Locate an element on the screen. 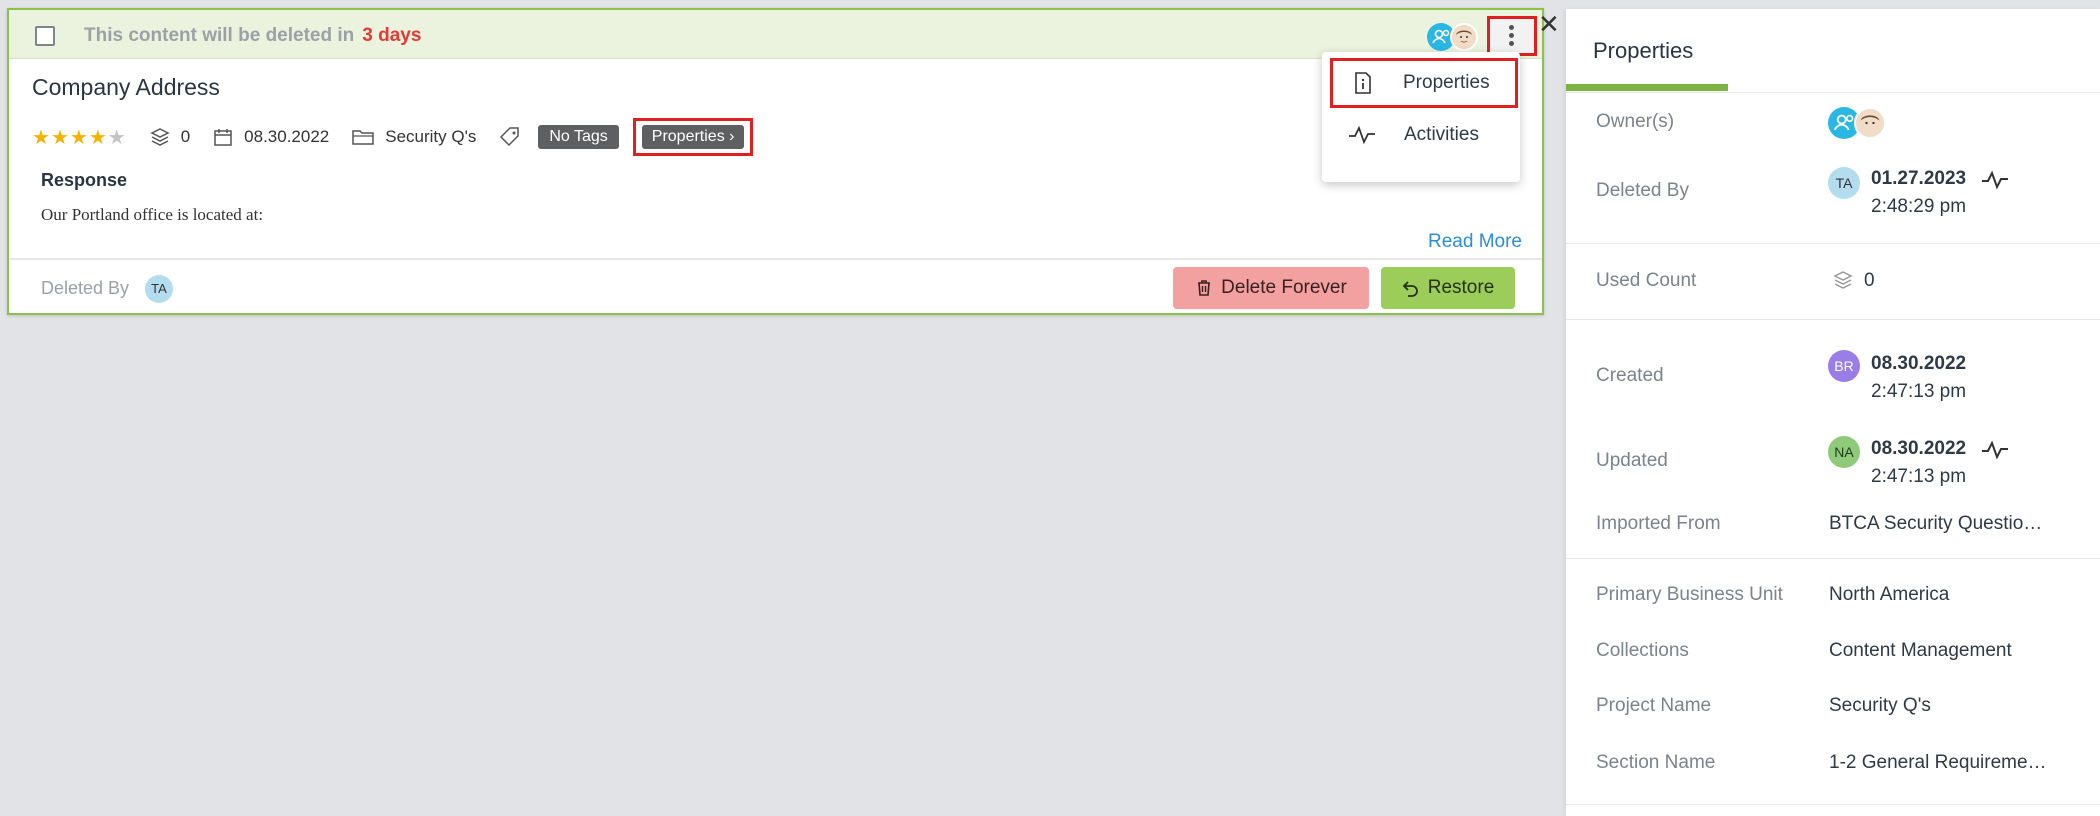 The image size is (2100, 816). undo-icon is located at coordinates (1410, 289).